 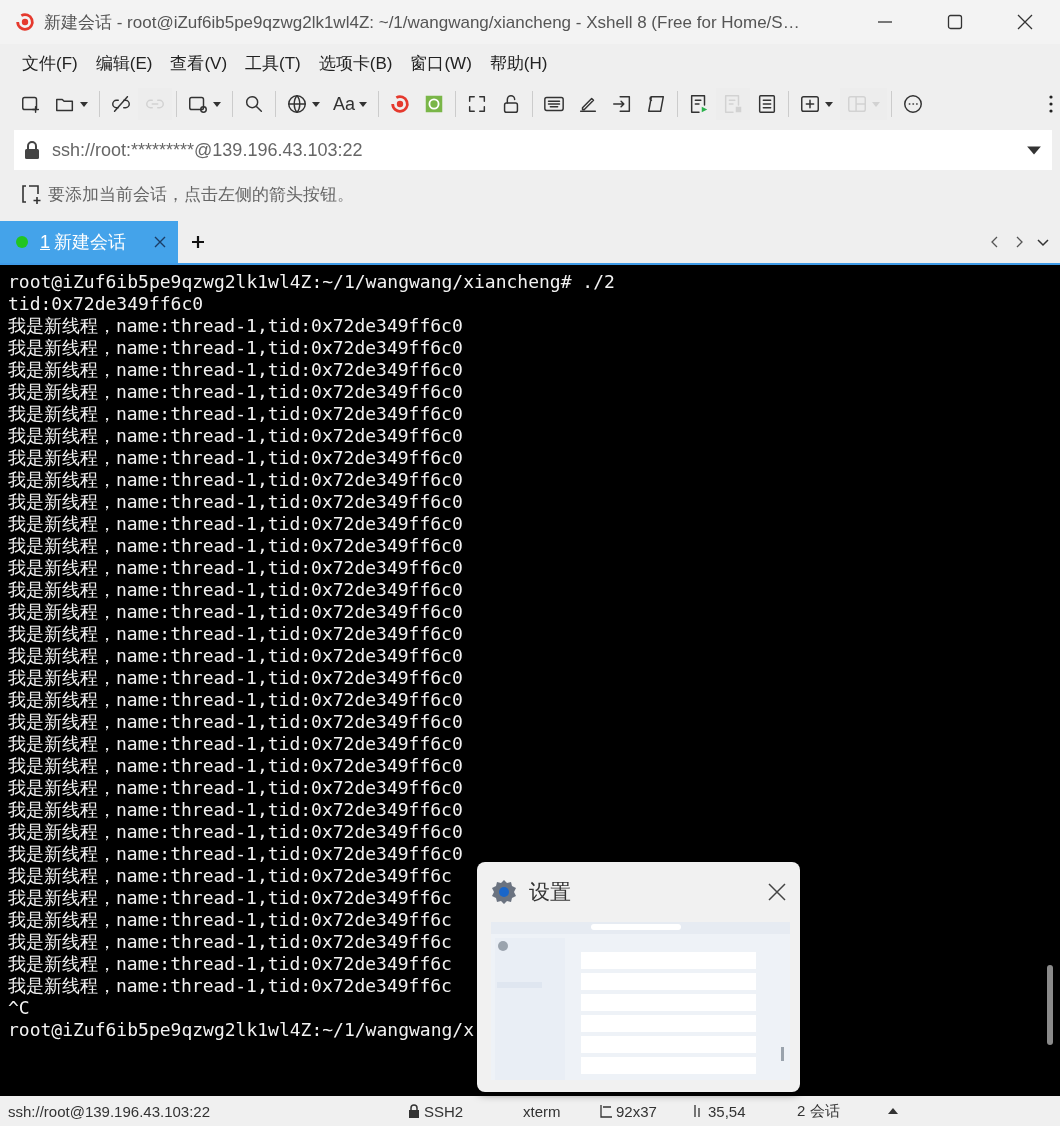 I want to click on scrollbar-thumb, so click(x=1050, y=1005).